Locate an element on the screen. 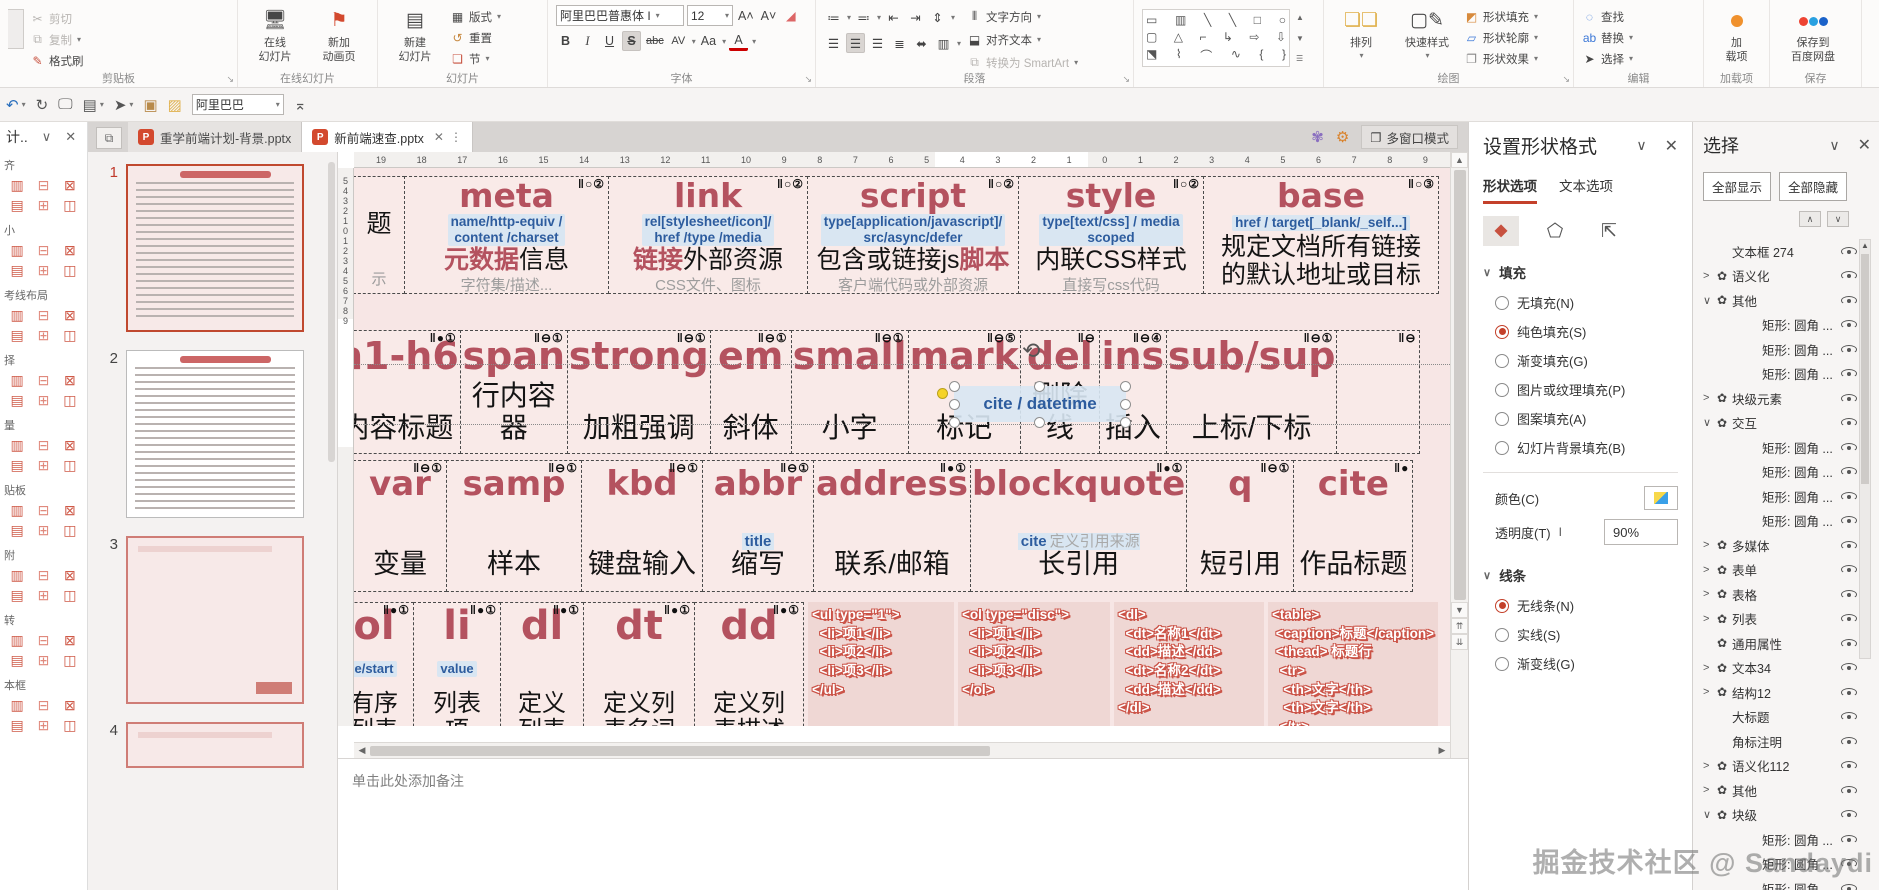 Image resolution: width=1879 pixels, height=890 pixels. expand-icon: > is located at coordinates (1710, 398).